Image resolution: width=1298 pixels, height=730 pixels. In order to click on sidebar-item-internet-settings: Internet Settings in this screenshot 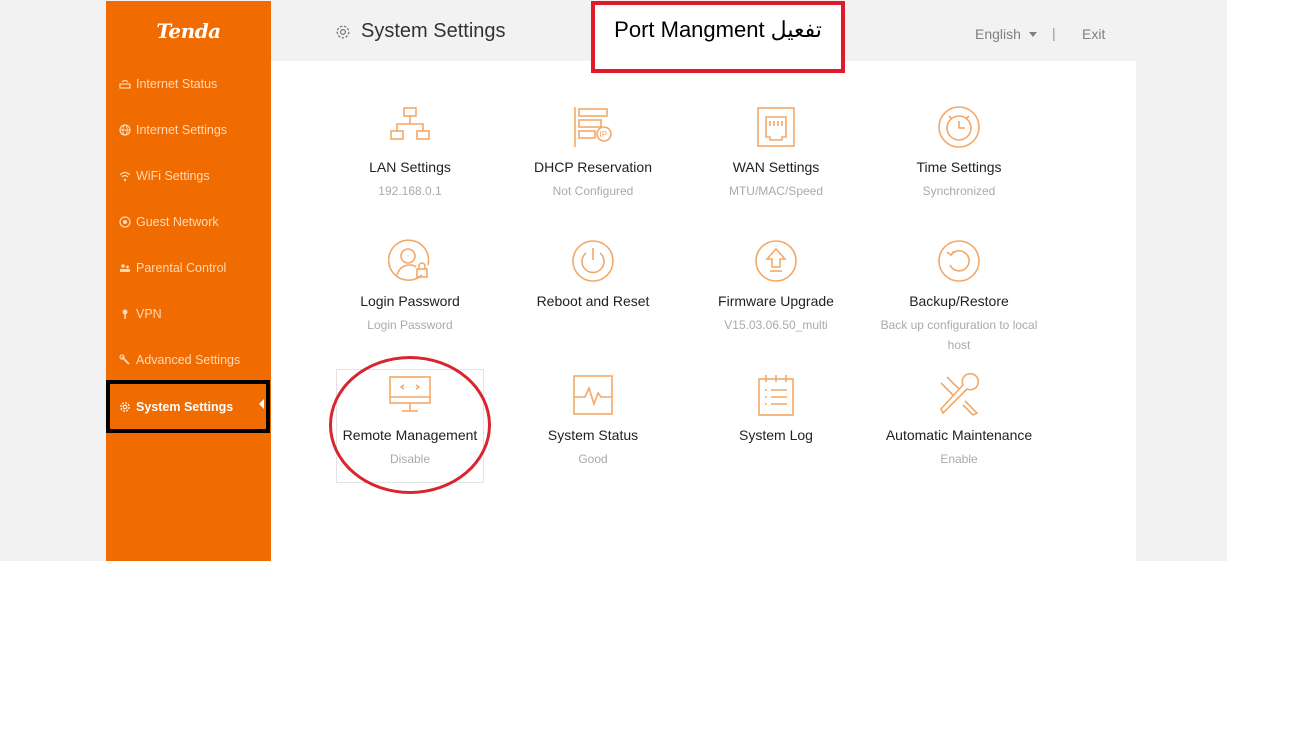, I will do `click(188, 130)`.